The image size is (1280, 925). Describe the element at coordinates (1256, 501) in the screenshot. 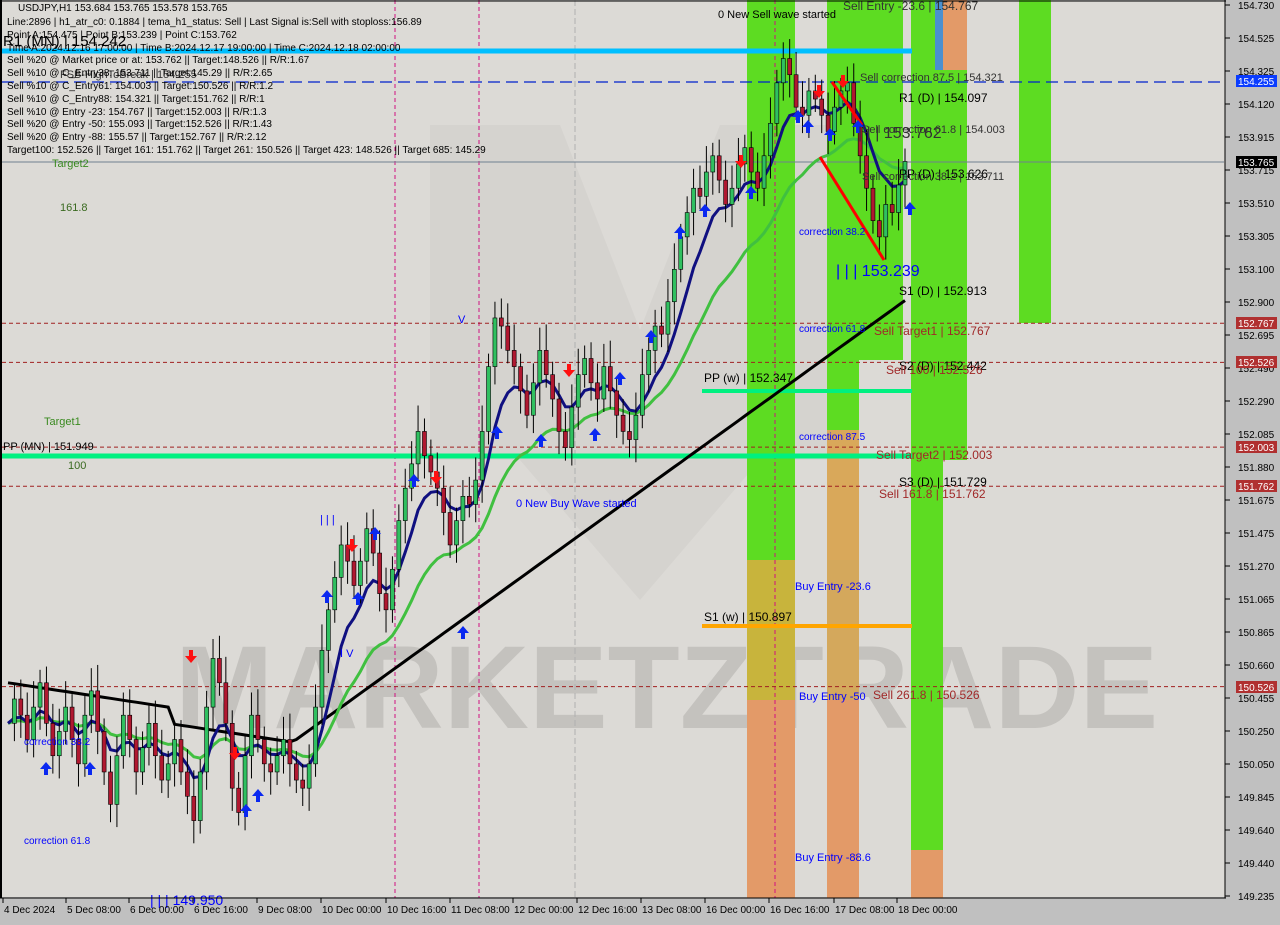

I see `y-tick-label: 151.675` at that location.